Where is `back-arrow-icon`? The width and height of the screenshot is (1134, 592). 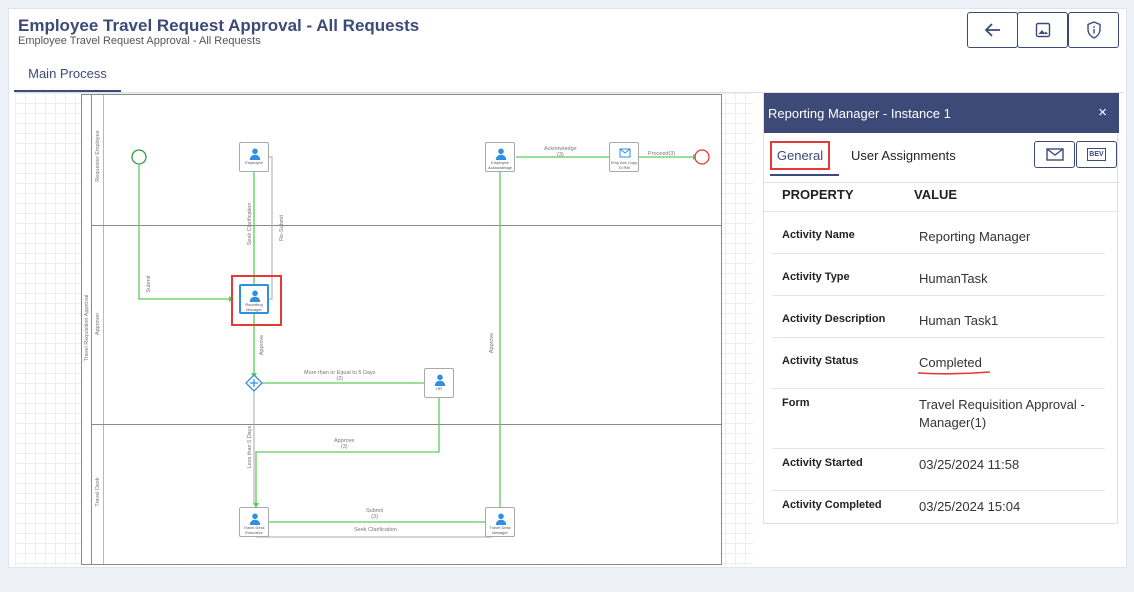 back-arrow-icon is located at coordinates (992, 30).